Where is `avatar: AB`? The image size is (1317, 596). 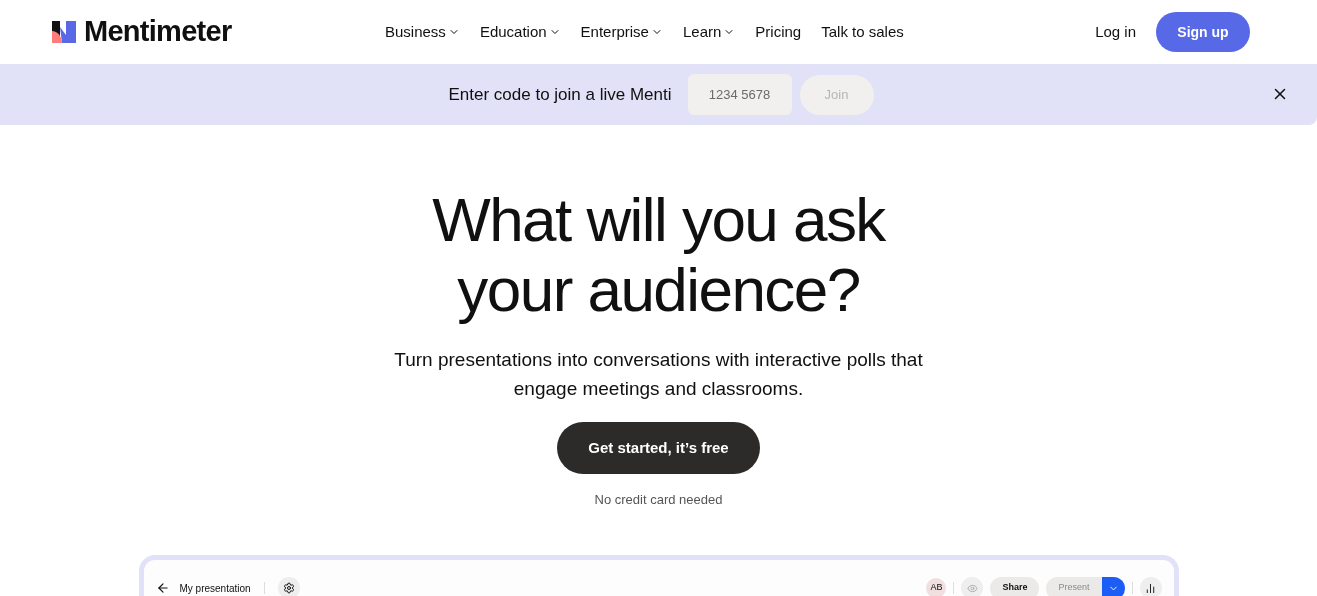
avatar: AB is located at coordinates (936, 587).